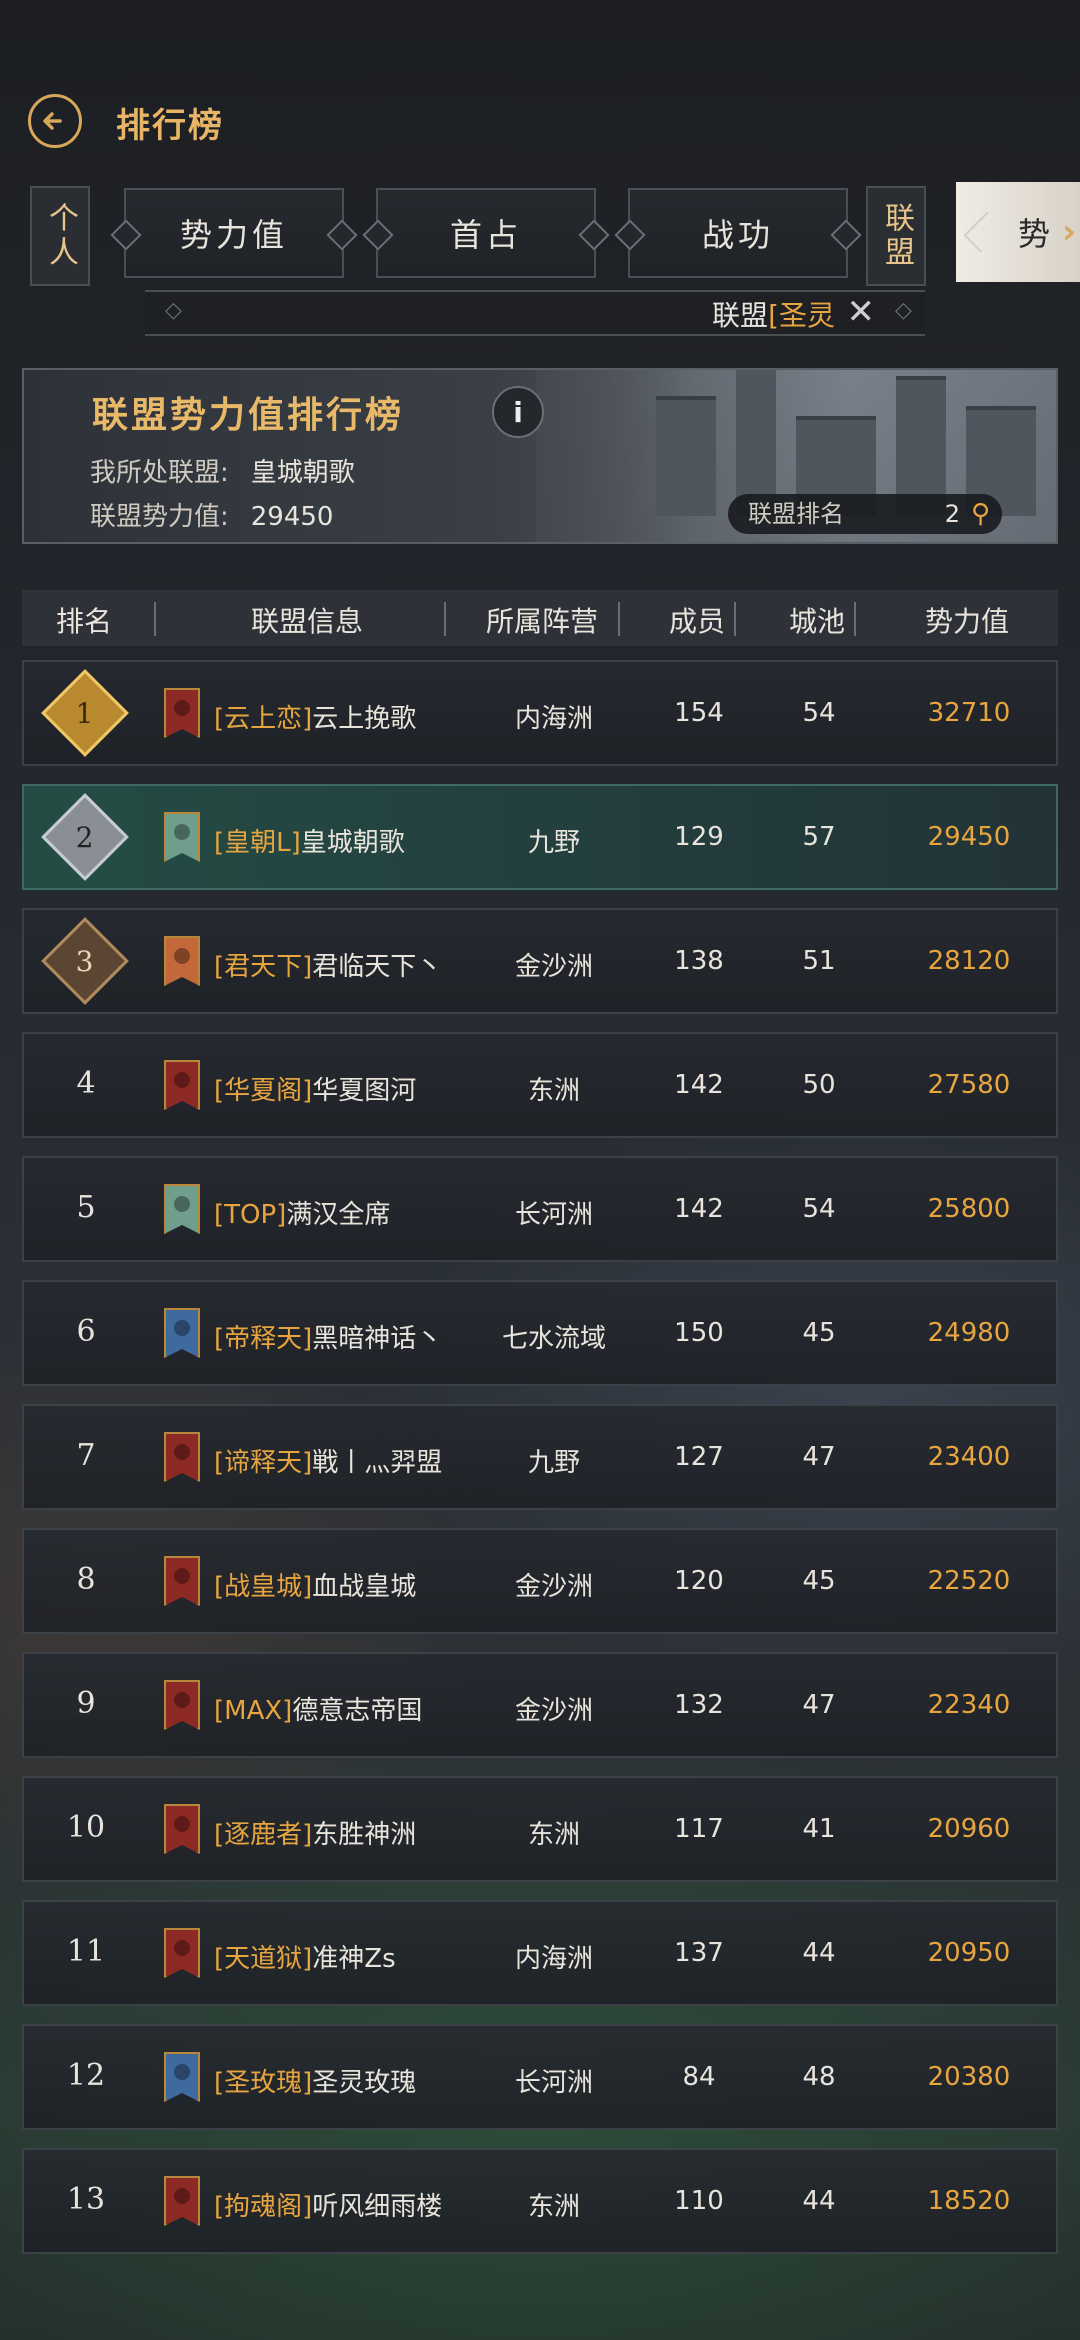 The height and width of the screenshot is (2340, 1080). What do you see at coordinates (980, 514) in the screenshot?
I see `search-icon: ⚲` at bounding box center [980, 514].